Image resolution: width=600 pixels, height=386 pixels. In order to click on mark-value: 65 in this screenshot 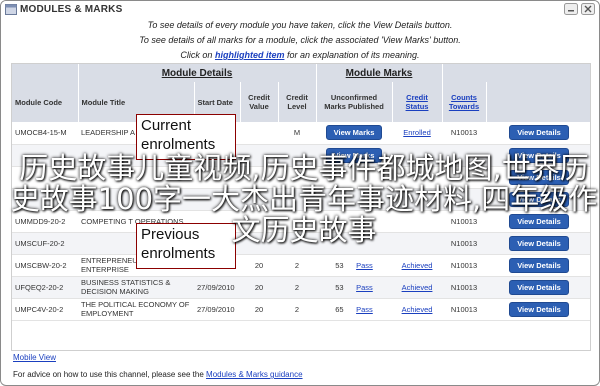, I will do `click(339, 309)`.